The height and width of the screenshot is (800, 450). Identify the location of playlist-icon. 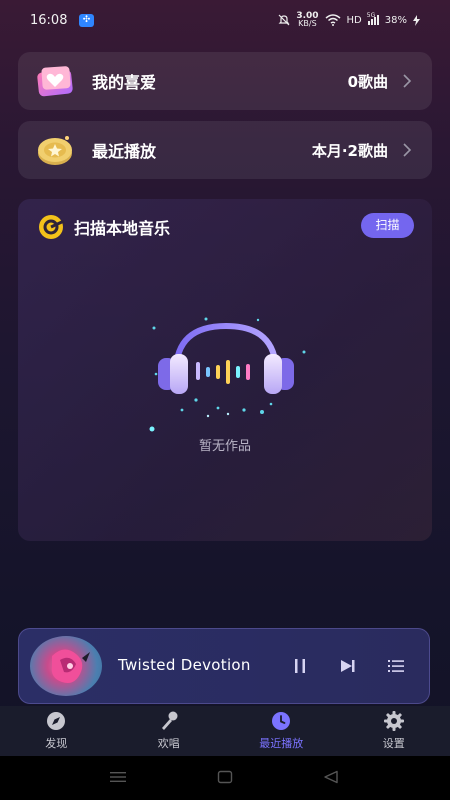
(396, 666).